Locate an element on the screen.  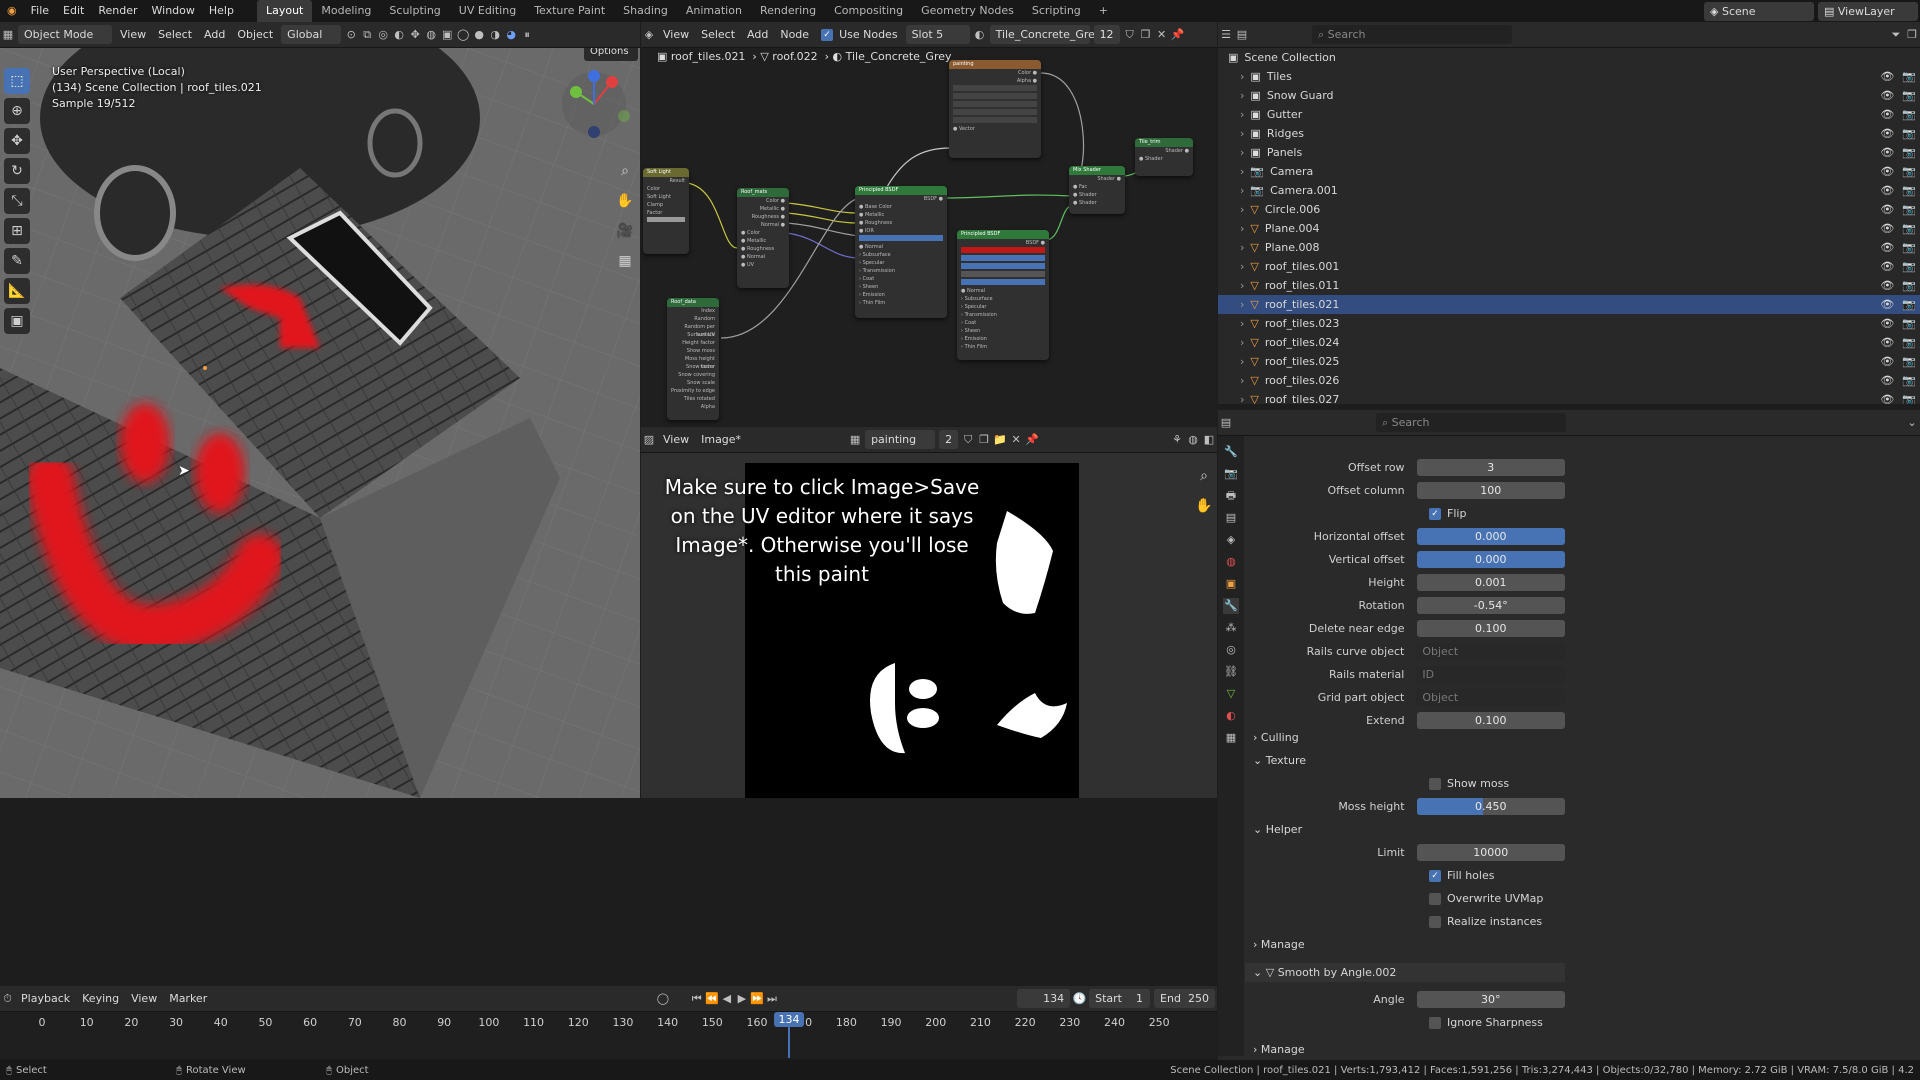
wireframe-shading-icon: ◯ is located at coordinates (463, 35).